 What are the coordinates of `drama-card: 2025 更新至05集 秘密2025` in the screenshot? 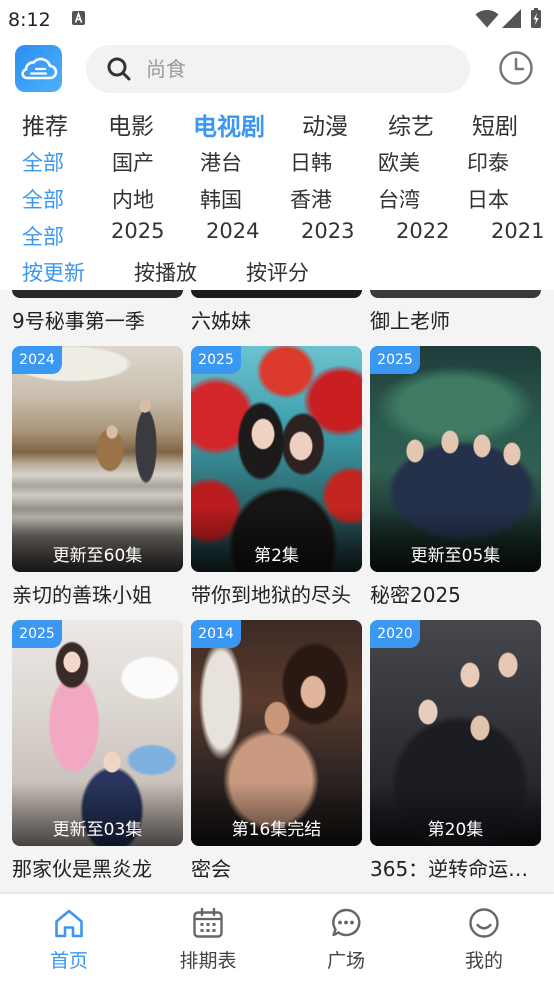 It's located at (455, 478).